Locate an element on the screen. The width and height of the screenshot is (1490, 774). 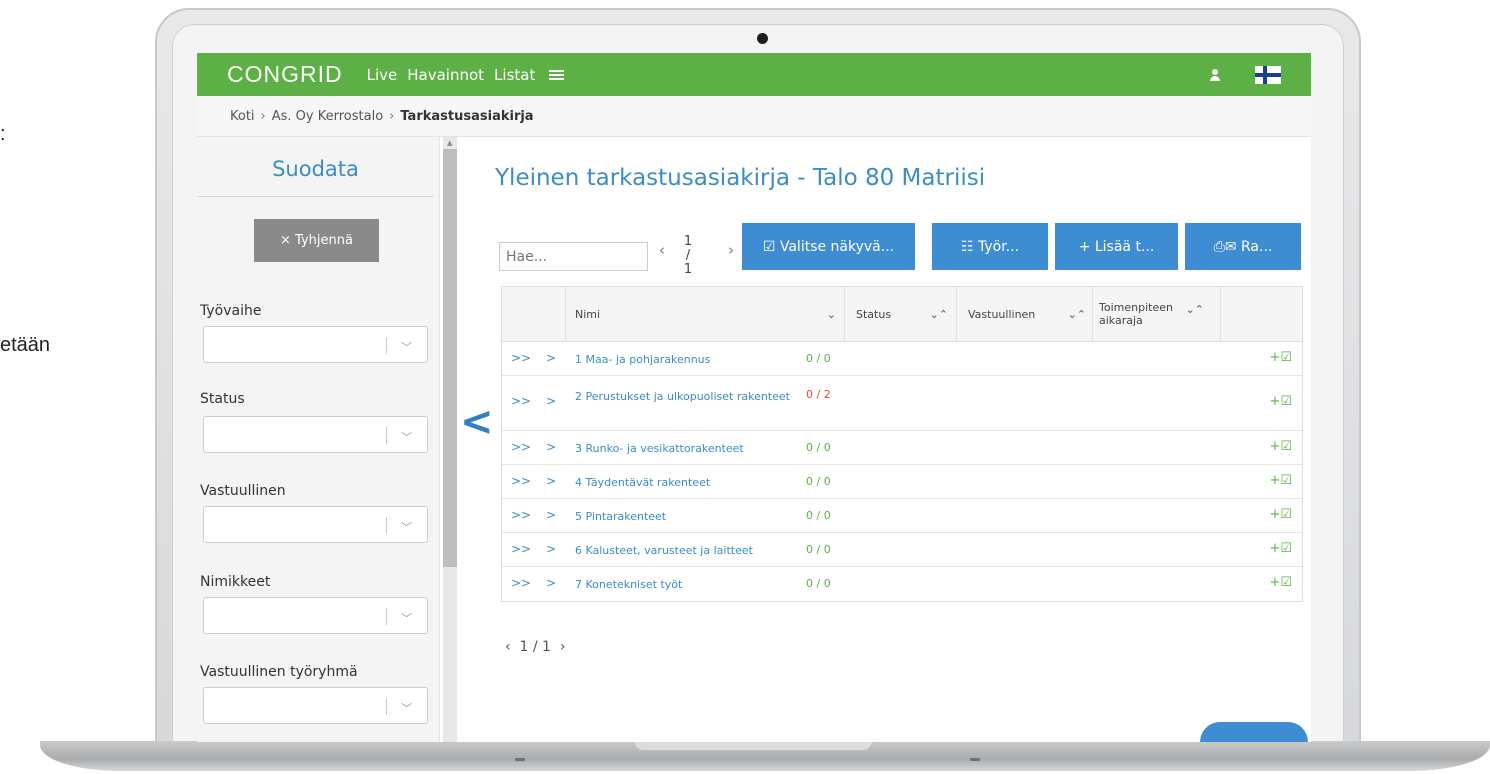
filter-select-nimikkeet: ﹀ is located at coordinates (315, 615).